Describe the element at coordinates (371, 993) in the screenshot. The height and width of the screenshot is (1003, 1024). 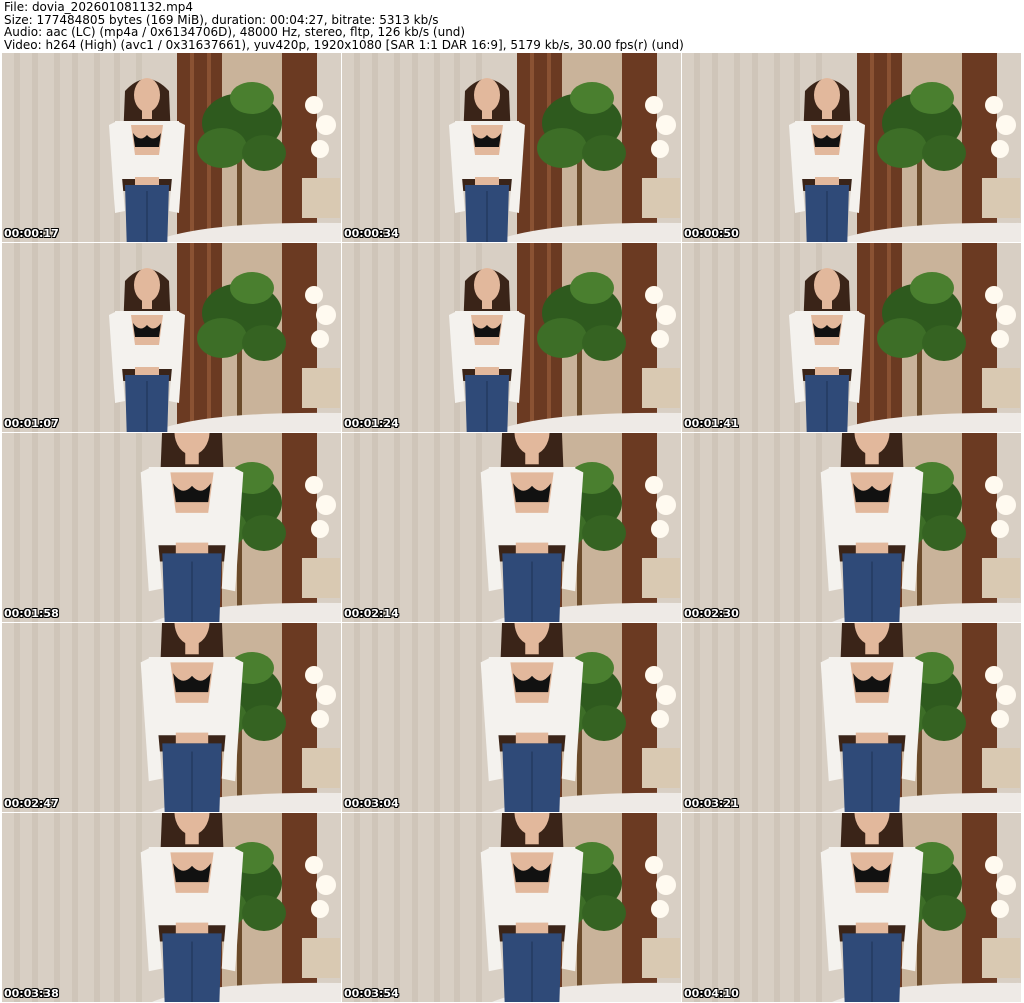
I see `thumbnail-timestamp: 00:03:54` at that location.